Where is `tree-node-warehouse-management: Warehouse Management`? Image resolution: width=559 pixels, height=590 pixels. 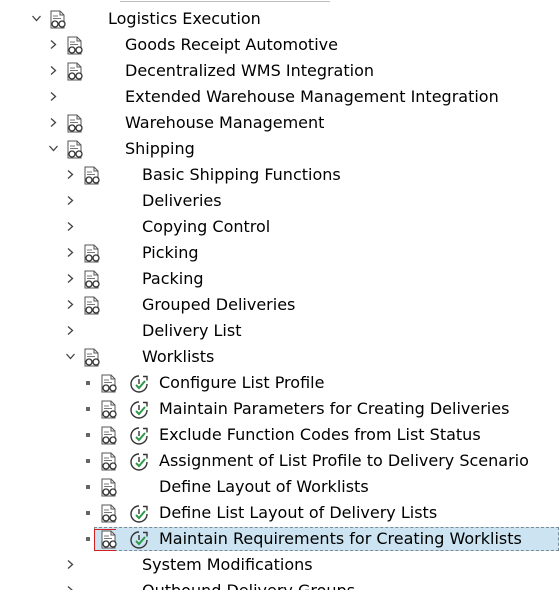
tree-node-warehouse-management: Warehouse Management is located at coordinates (279, 124).